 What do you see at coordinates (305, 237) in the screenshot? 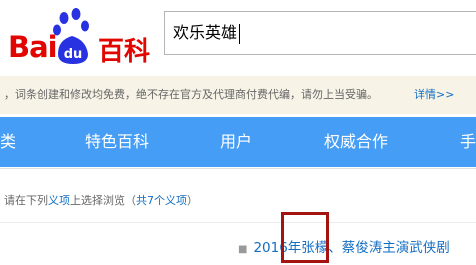
I see `annotation-highlight-box` at bounding box center [305, 237].